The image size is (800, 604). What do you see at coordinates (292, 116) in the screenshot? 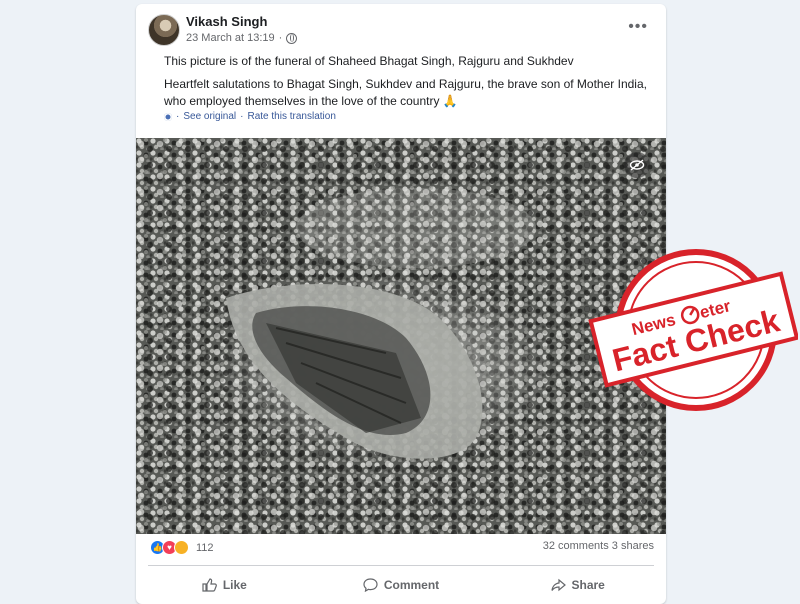
I see `rate-translation-link: Rate this translation` at bounding box center [292, 116].